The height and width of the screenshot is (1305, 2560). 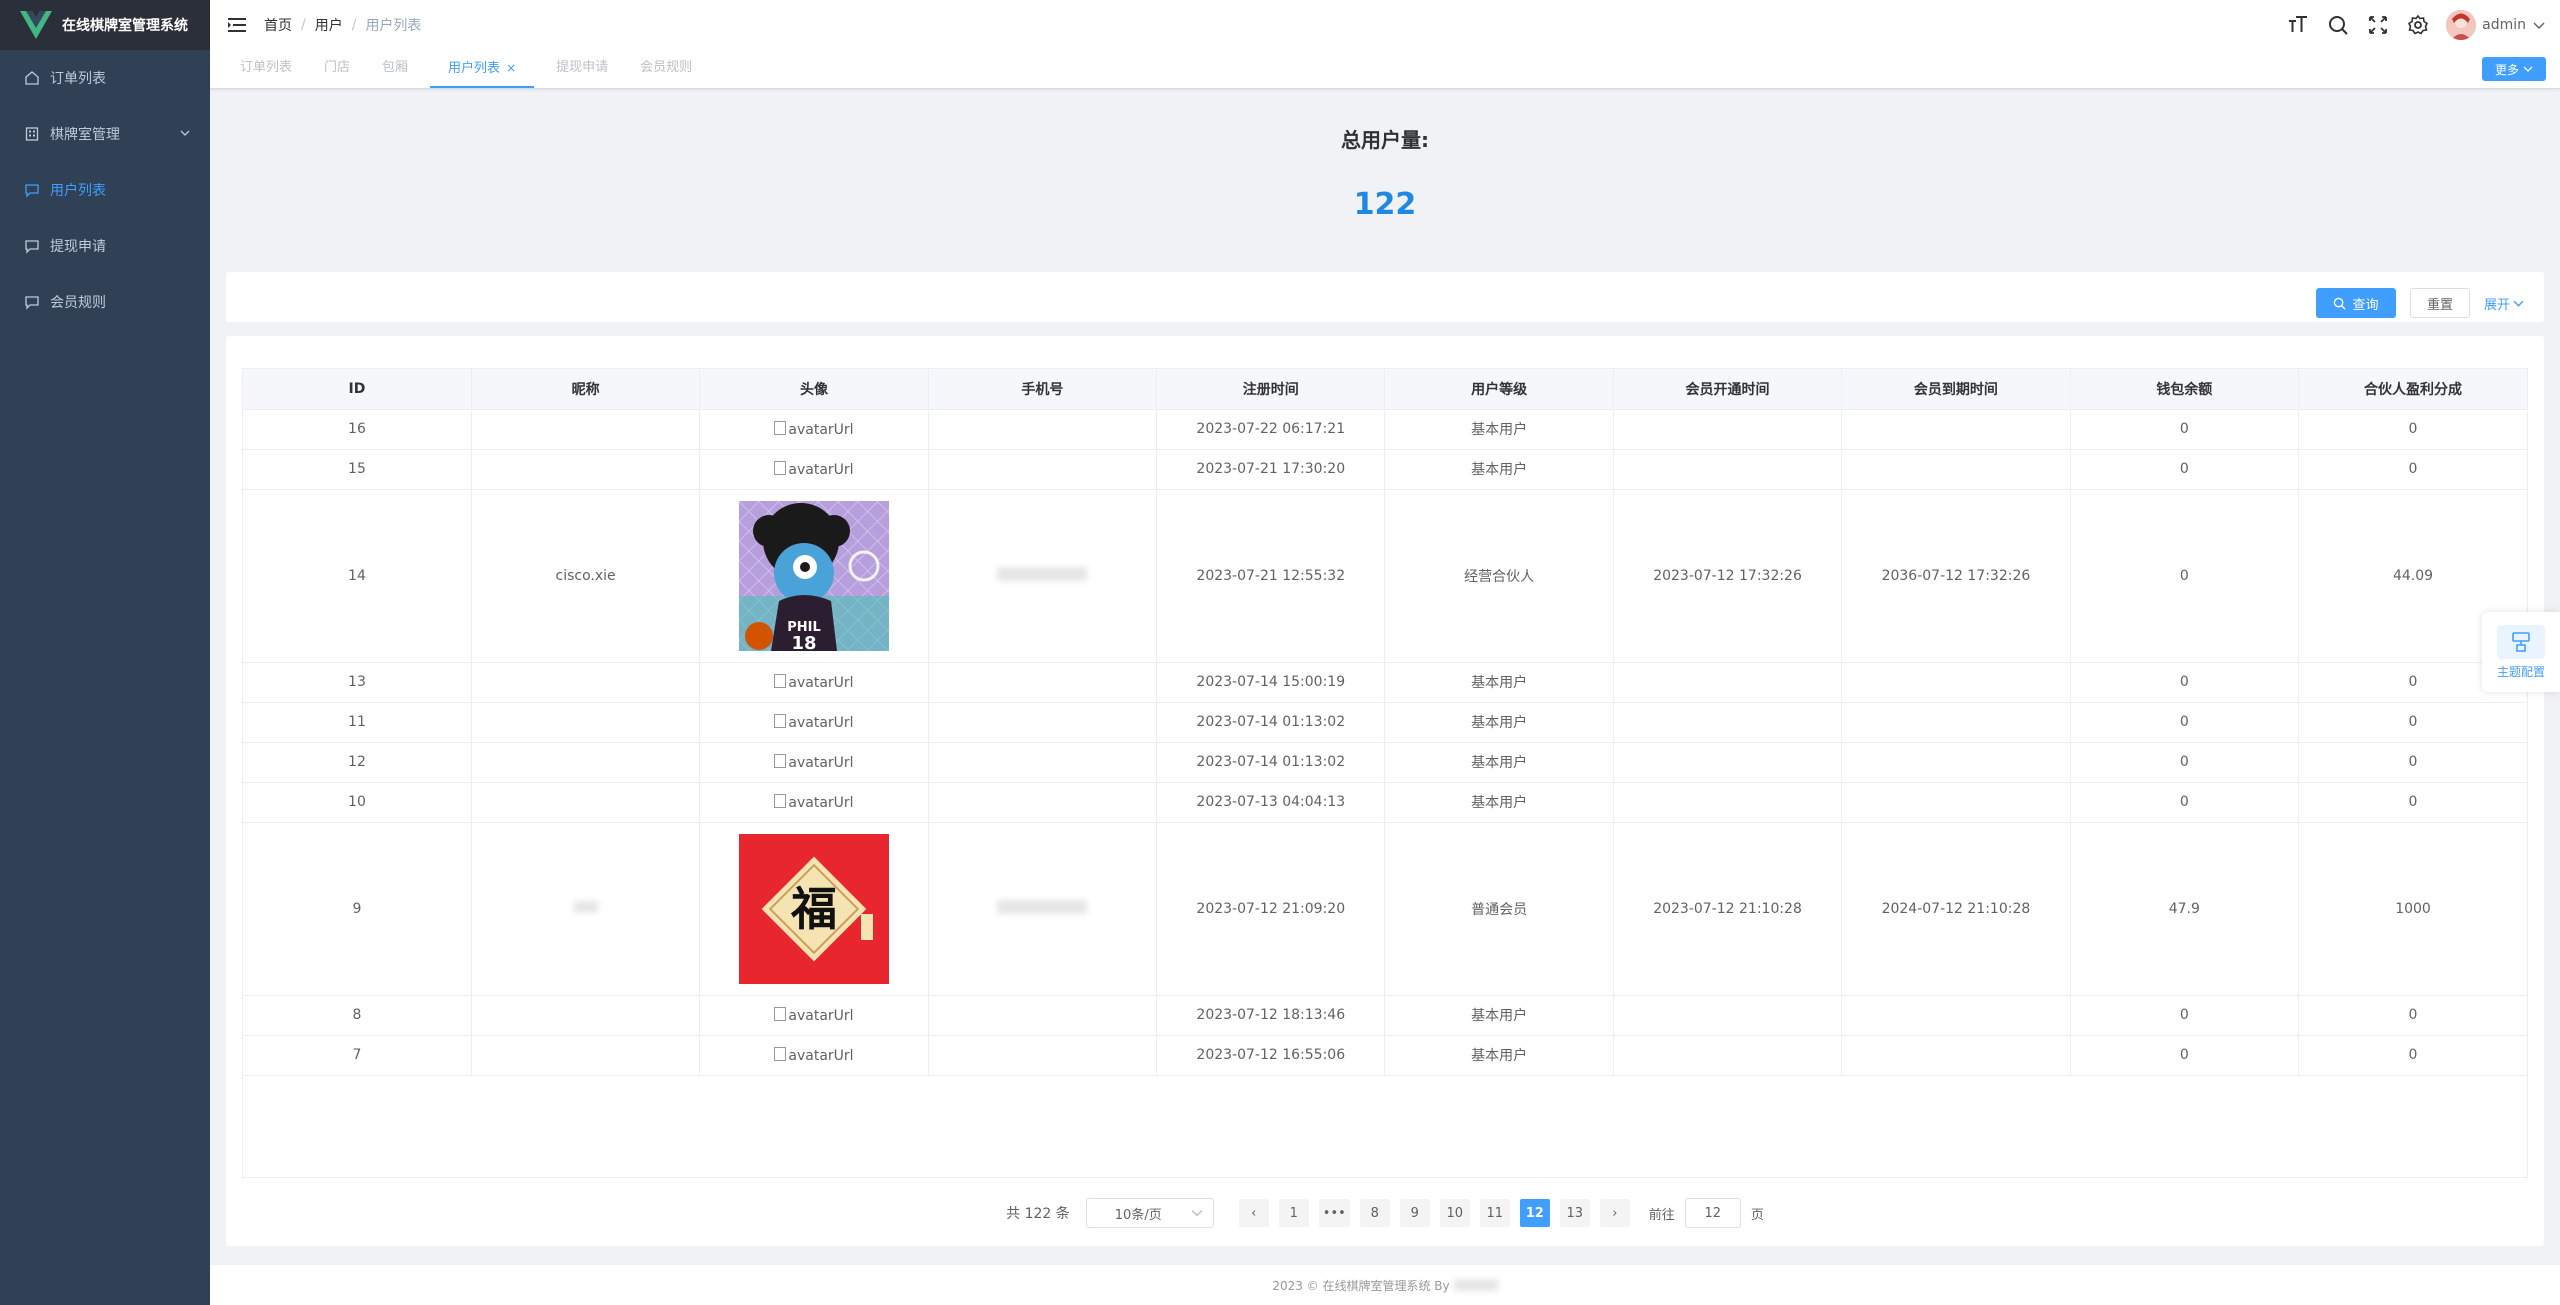 What do you see at coordinates (1293, 1213) in the screenshot?
I see `page-button: 1` at bounding box center [1293, 1213].